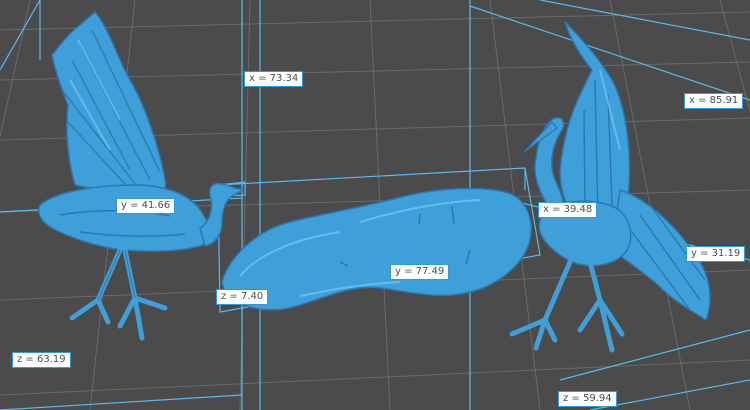 This screenshot has width=750, height=410. Describe the element at coordinates (587, 399) in the screenshot. I see `right-heron-z-dimension: z = 59.94` at that location.